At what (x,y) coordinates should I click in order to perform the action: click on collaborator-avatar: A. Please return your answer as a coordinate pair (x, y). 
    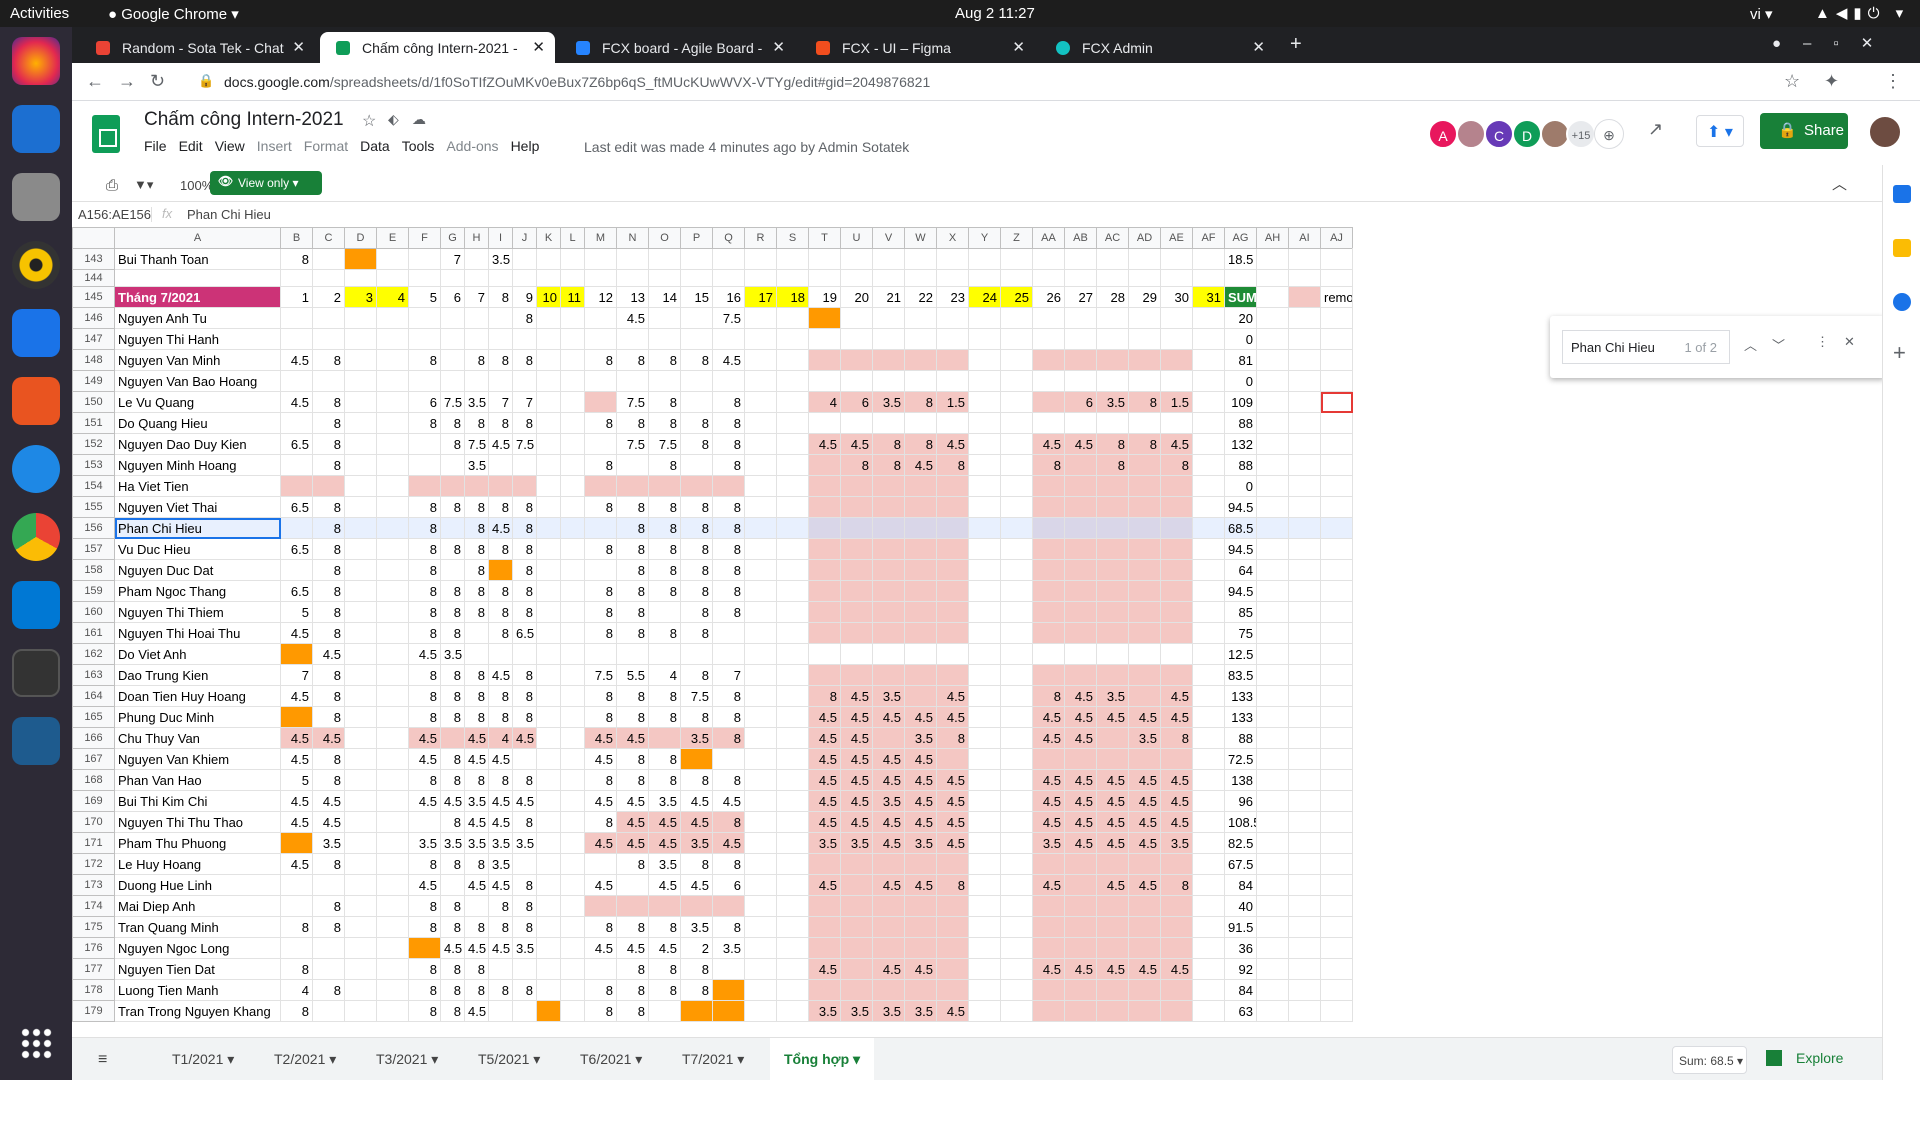
    Looking at the image, I should click on (1443, 134).